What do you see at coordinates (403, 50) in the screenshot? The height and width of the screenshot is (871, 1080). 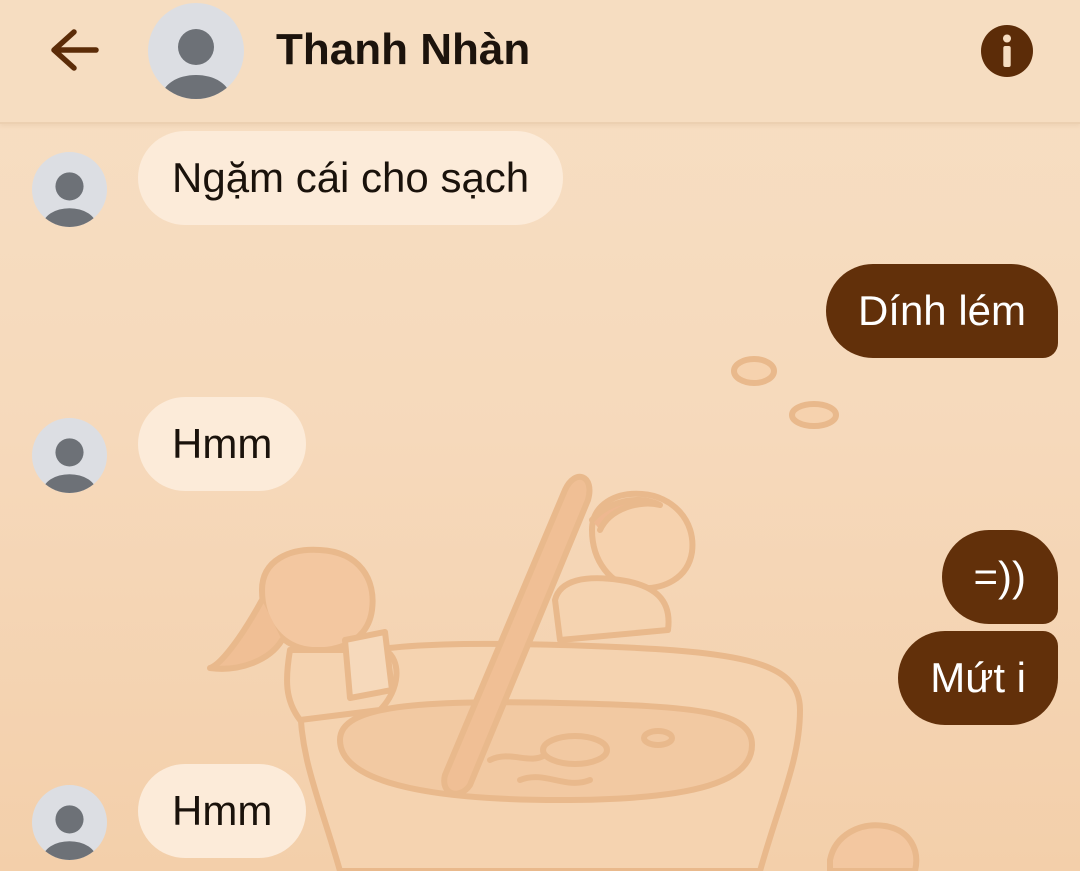 I see `contact-name: Thanh Nhàn` at bounding box center [403, 50].